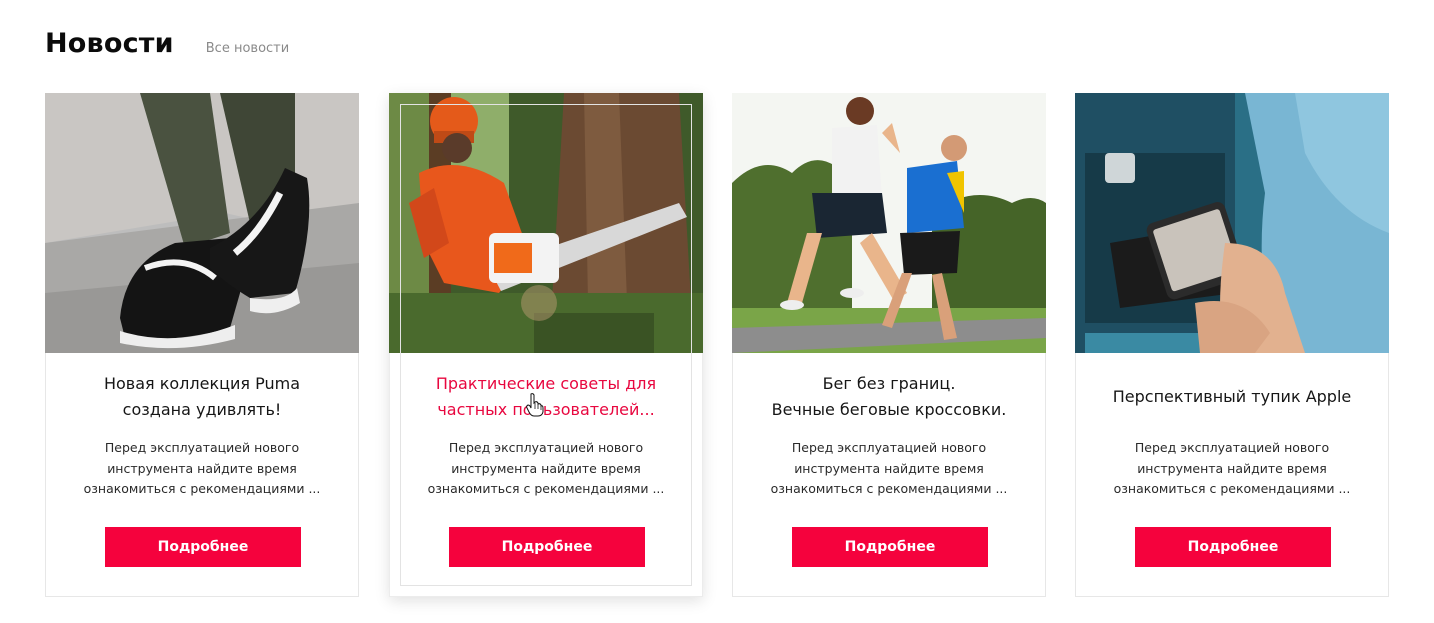  I want to click on all-news-link: Все новости, so click(247, 48).